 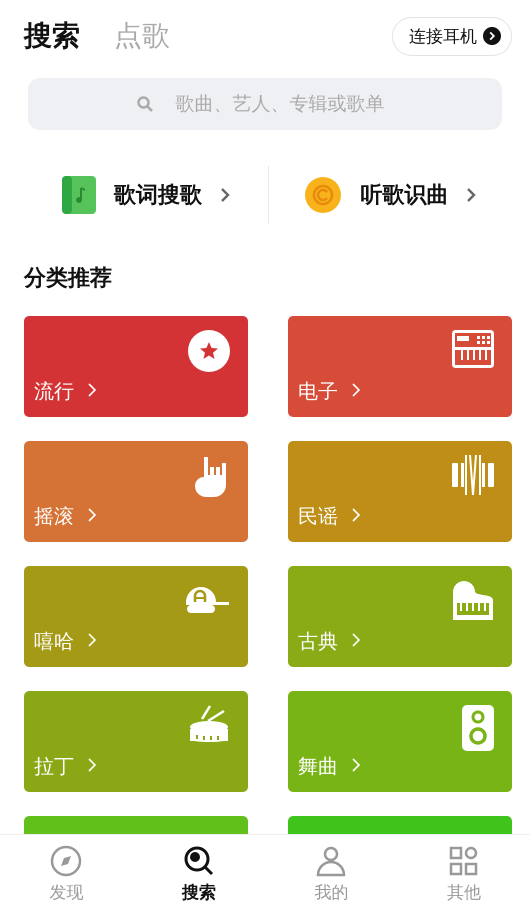 I want to click on category-card: 舞曲, so click(x=400, y=741).